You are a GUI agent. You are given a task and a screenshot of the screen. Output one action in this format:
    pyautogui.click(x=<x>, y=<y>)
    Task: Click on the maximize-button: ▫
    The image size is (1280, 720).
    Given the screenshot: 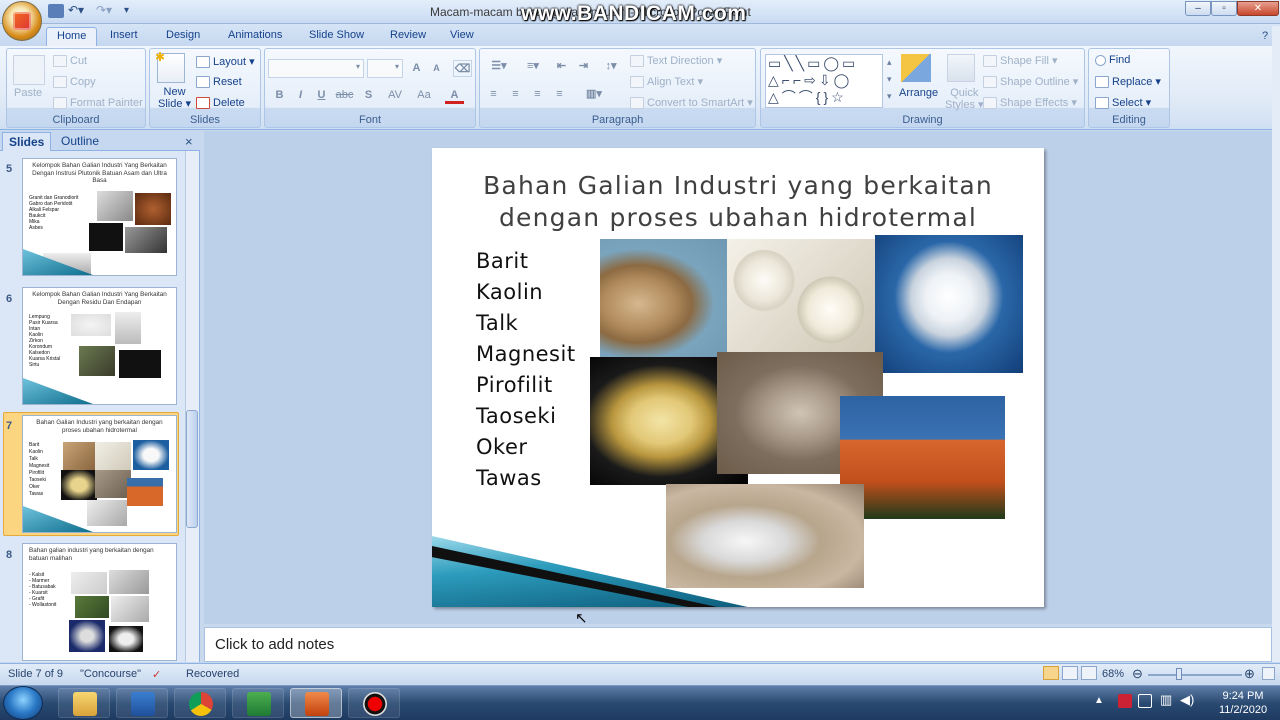 What is the action you would take?
    pyautogui.click(x=1224, y=8)
    